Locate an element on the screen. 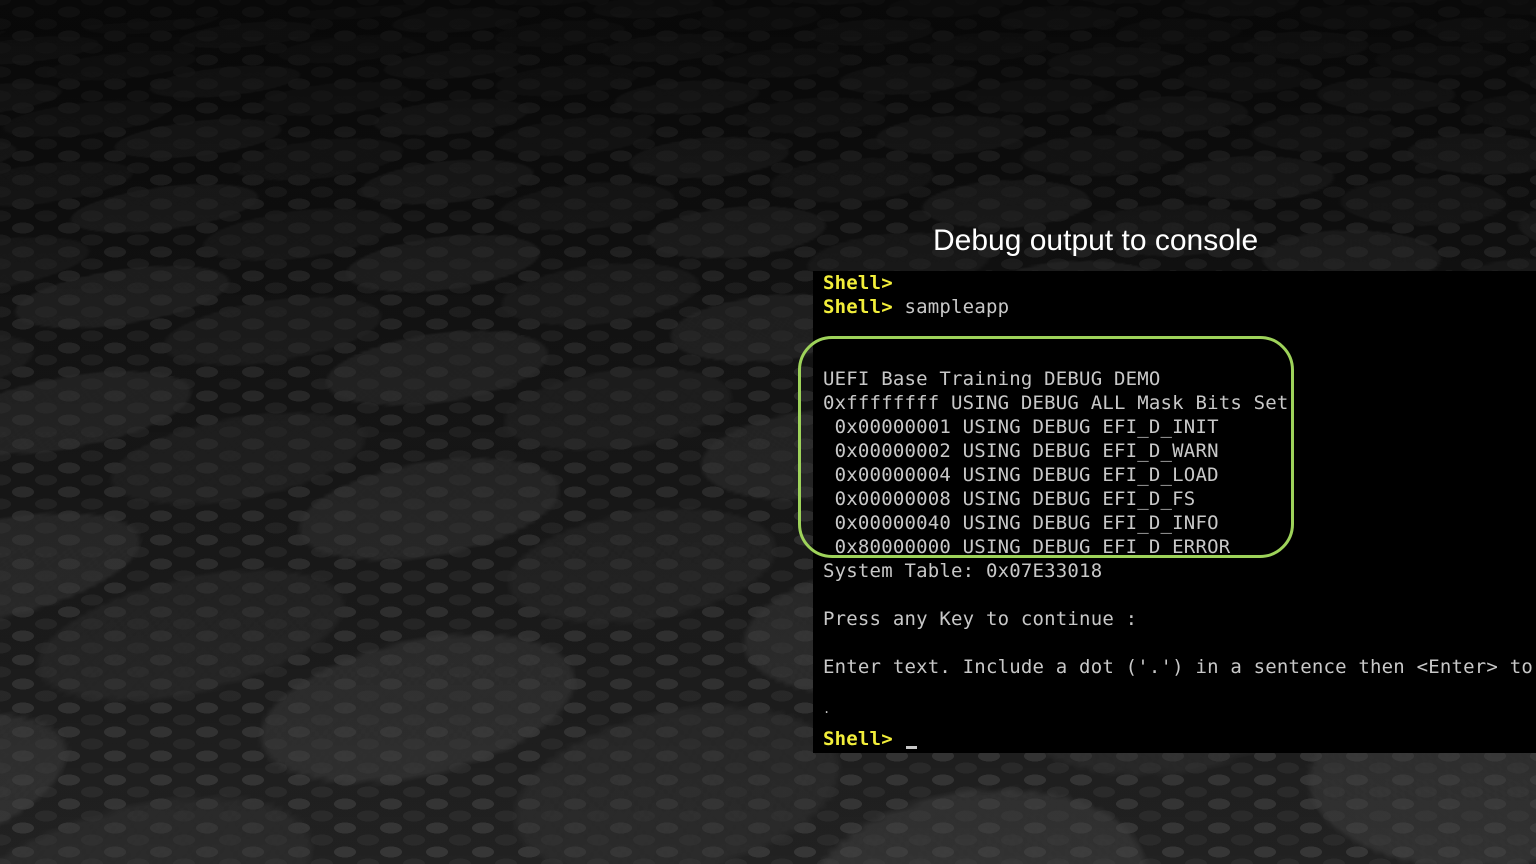 This screenshot has width=1536, height=864. press-key-line: Press any Key to continue : is located at coordinates (980, 619).